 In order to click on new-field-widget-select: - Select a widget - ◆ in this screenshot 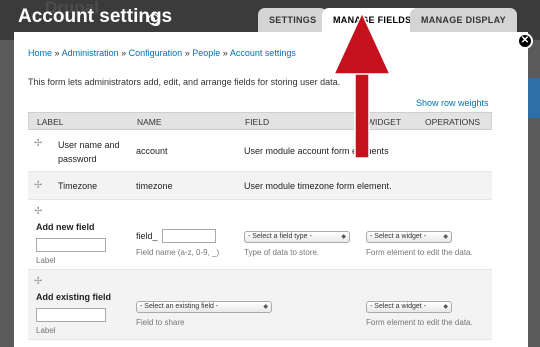, I will do `click(409, 237)`.